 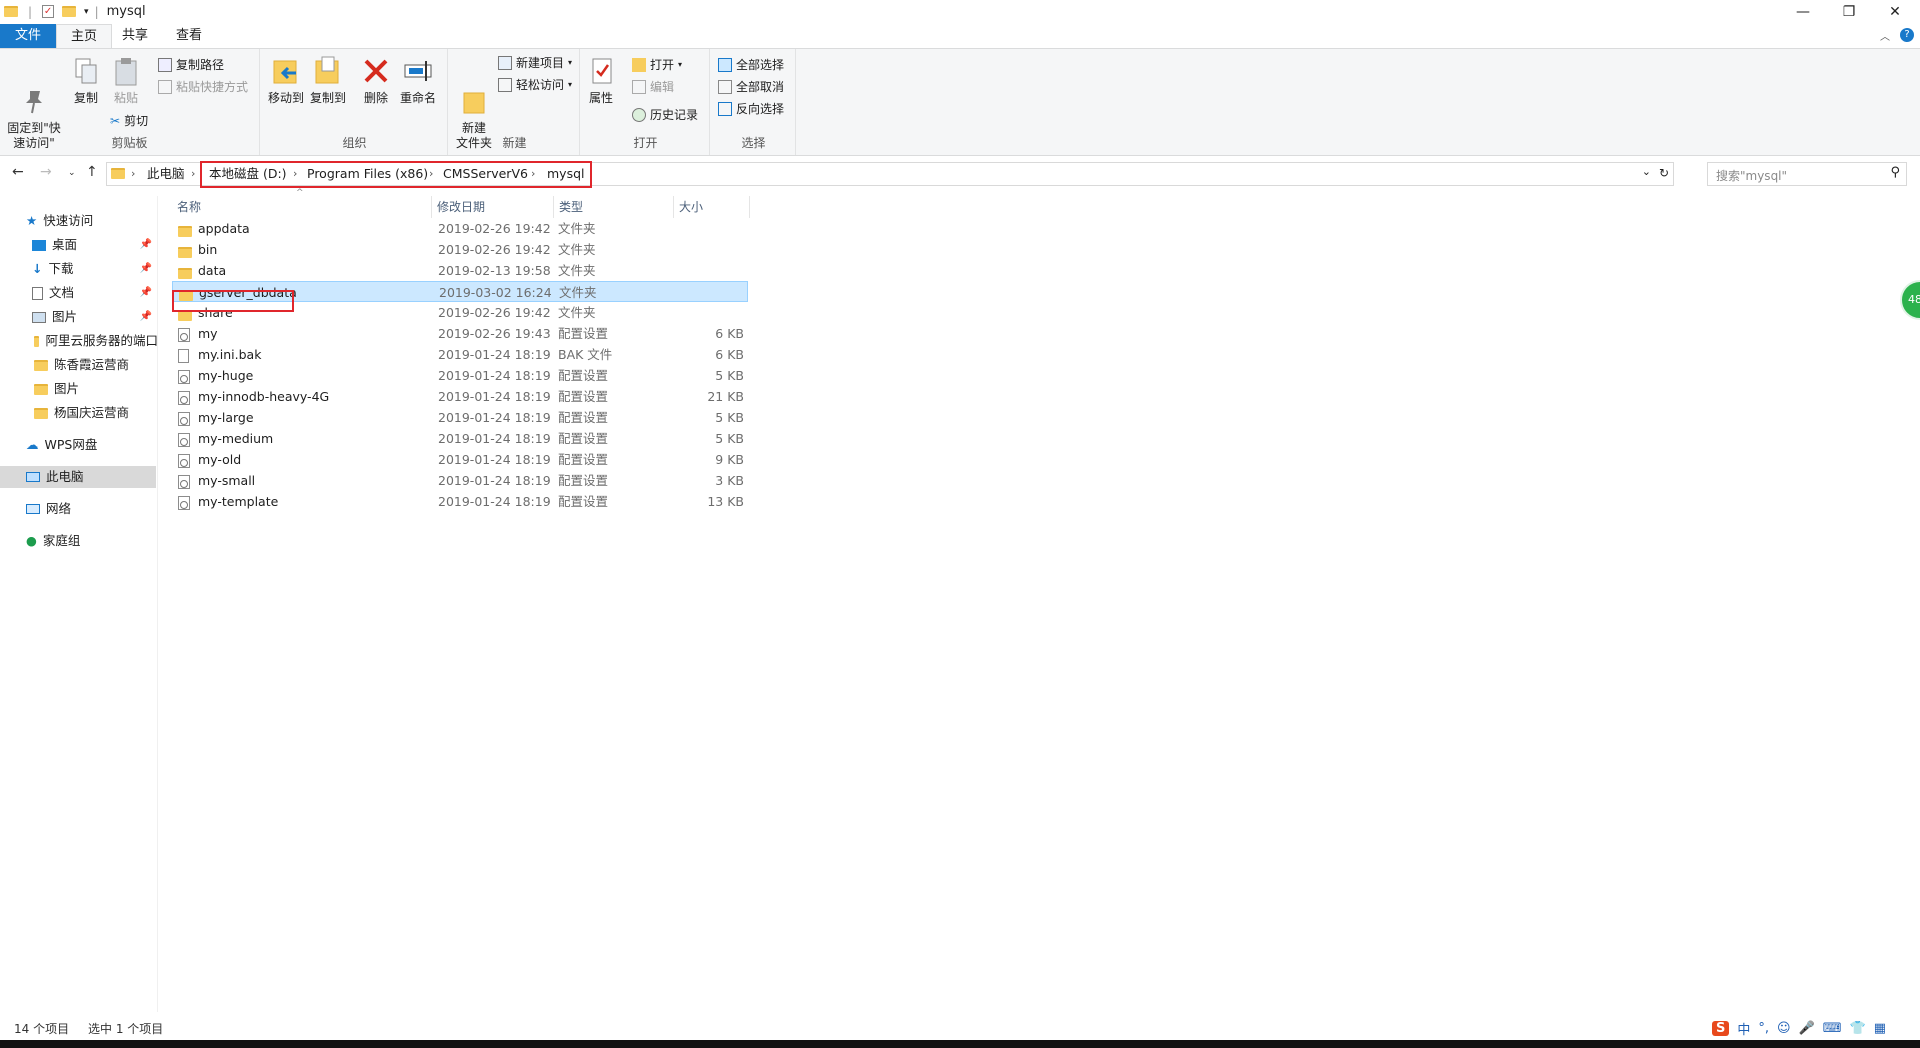 What do you see at coordinates (69, 11) in the screenshot?
I see `new-folder-icon` at bounding box center [69, 11].